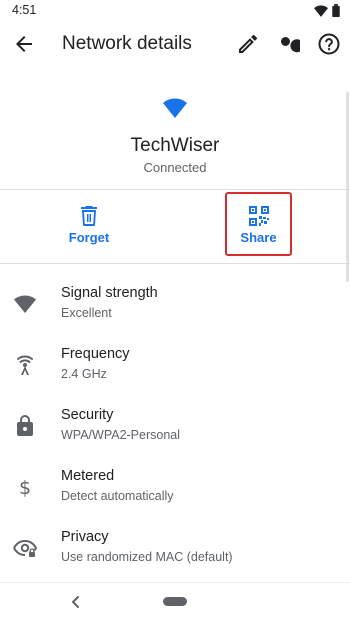 Image resolution: width=350 pixels, height=622 pixels. I want to click on network-status: Connected, so click(175, 167).